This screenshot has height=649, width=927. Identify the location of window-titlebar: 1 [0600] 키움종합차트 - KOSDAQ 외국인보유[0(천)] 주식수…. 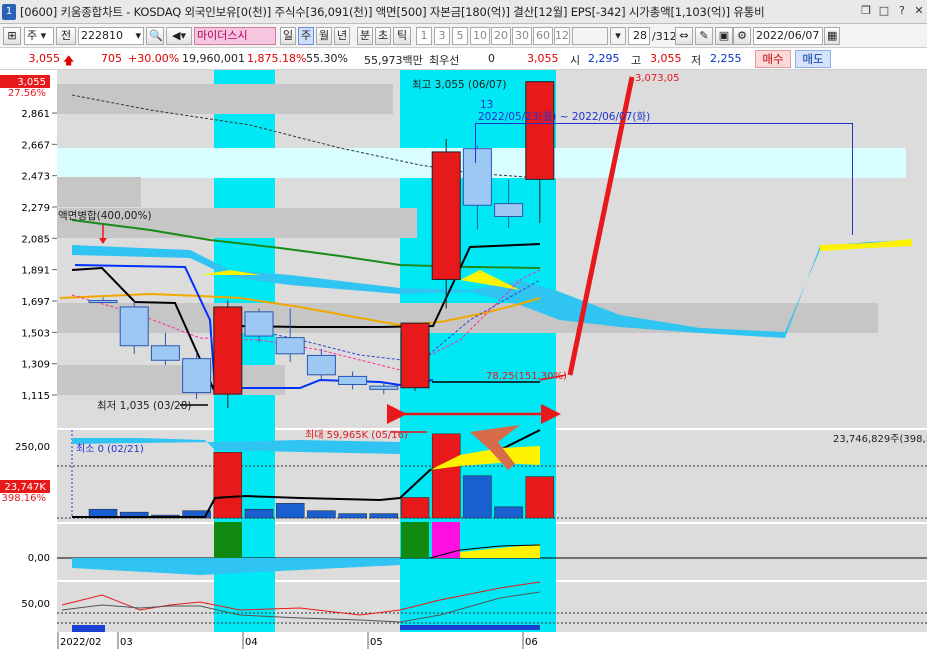
(463, 12).